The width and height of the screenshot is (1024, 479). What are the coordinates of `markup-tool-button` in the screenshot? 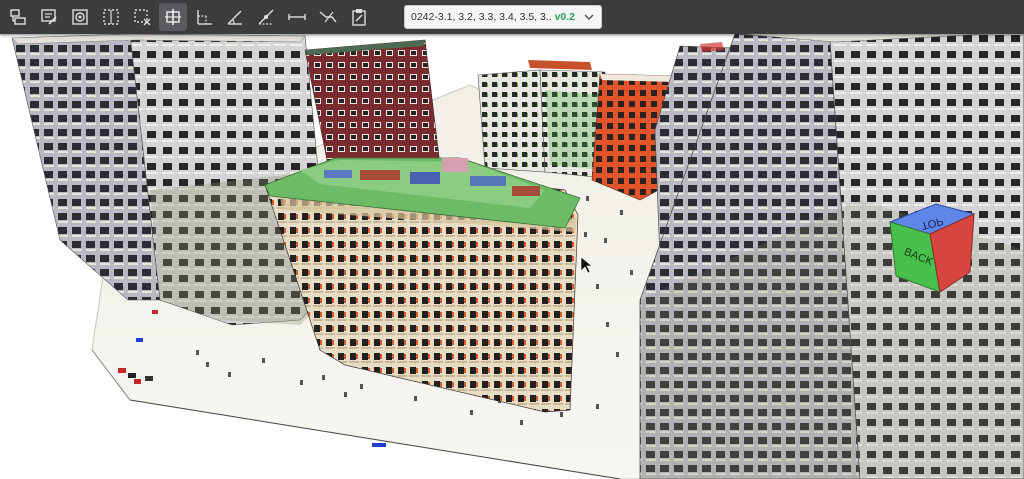 It's located at (49, 17).